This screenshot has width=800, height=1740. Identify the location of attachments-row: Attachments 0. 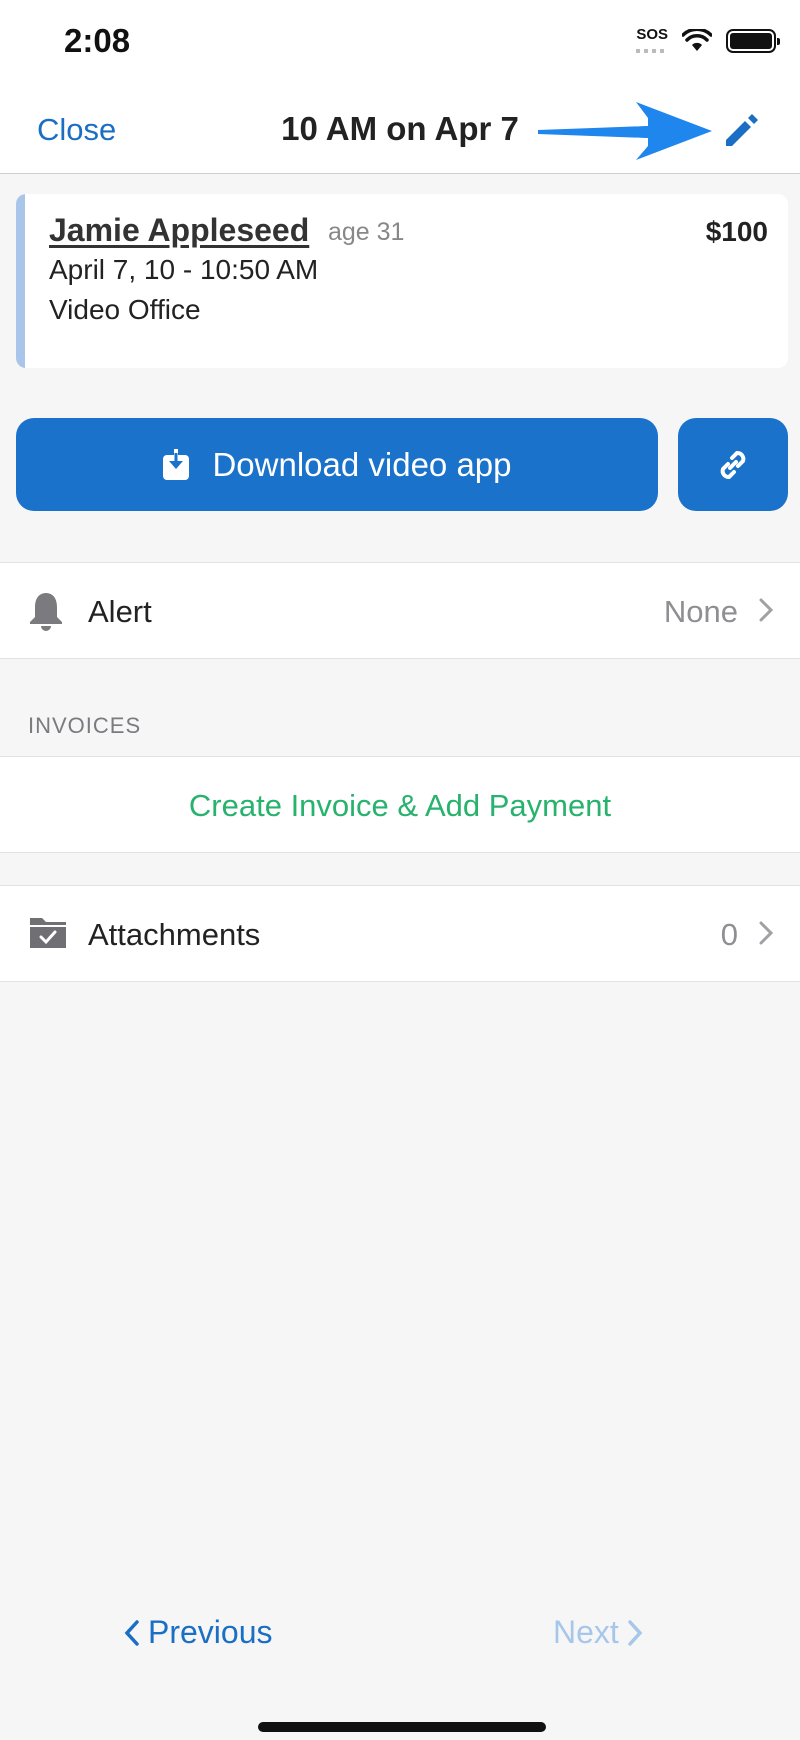
(400, 933).